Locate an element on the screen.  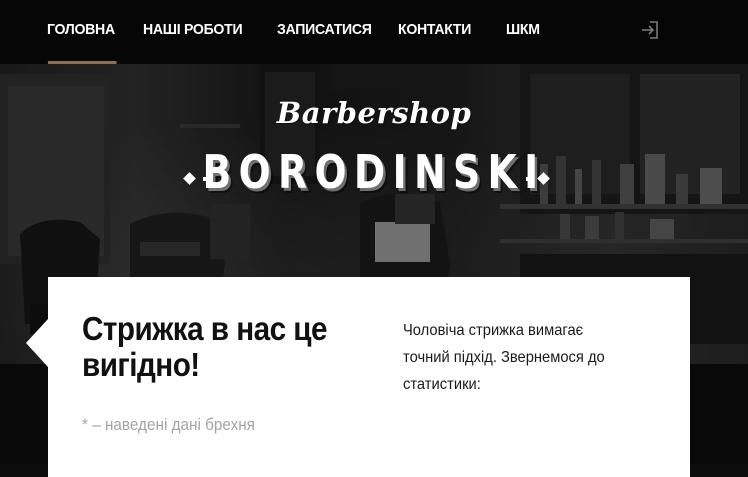
nav-item-home: ГОЛОВНА is located at coordinates (82, 32).